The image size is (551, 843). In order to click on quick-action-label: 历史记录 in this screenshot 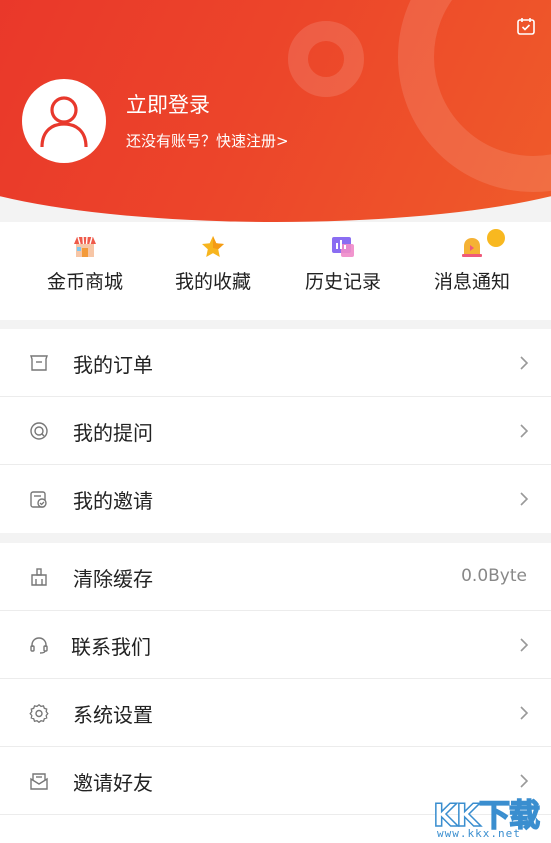, I will do `click(342, 282)`.